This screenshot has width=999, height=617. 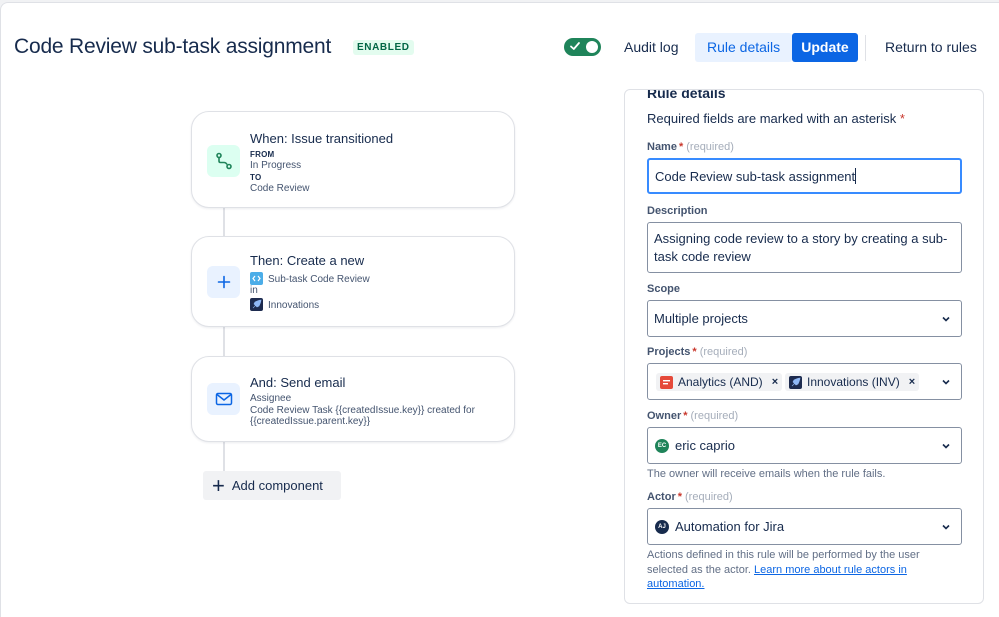 I want to click on email-subject-line-2: {{createdIssue.parent.key}}, so click(x=310, y=421).